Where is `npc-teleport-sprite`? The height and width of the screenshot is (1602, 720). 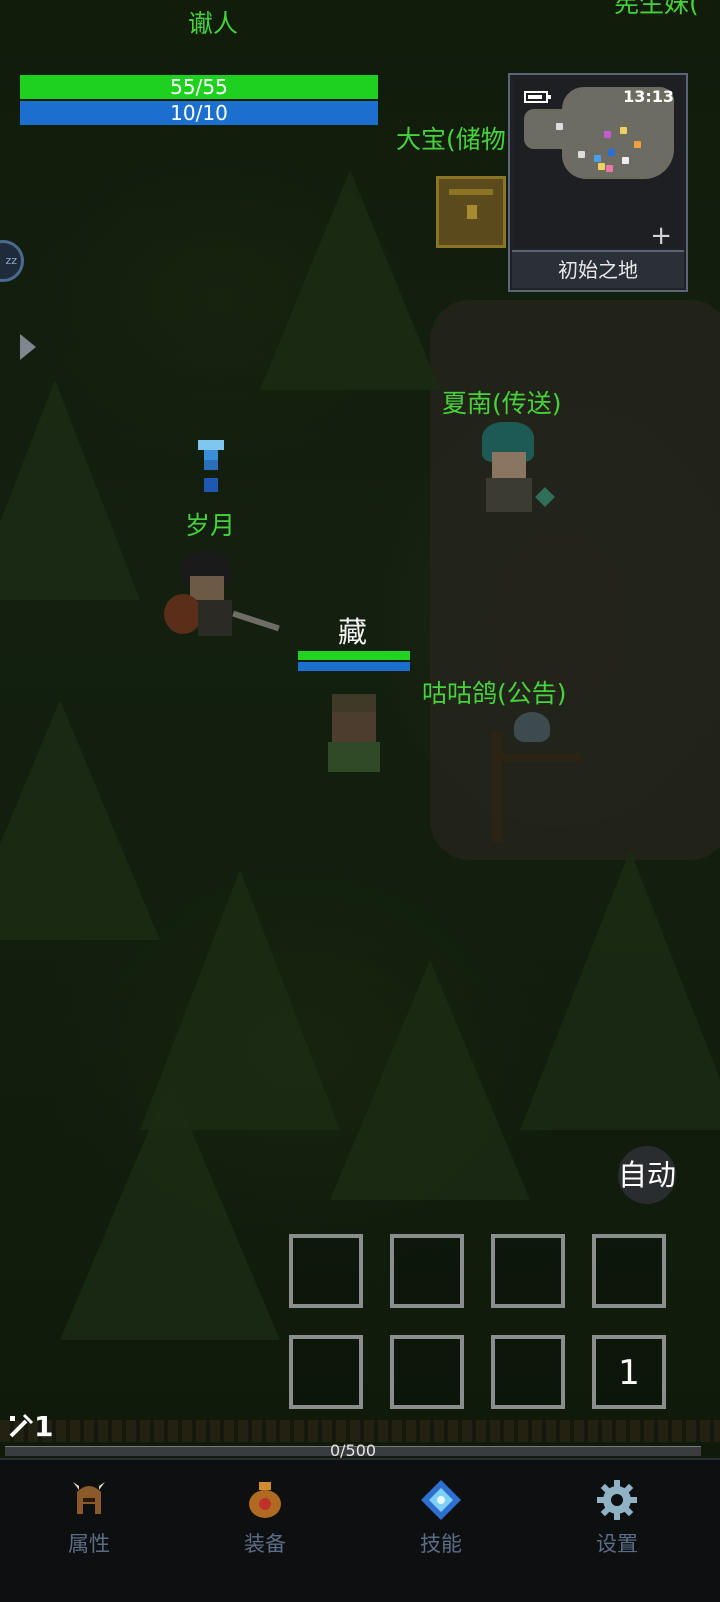 npc-teleport-sprite is located at coordinates (514, 470).